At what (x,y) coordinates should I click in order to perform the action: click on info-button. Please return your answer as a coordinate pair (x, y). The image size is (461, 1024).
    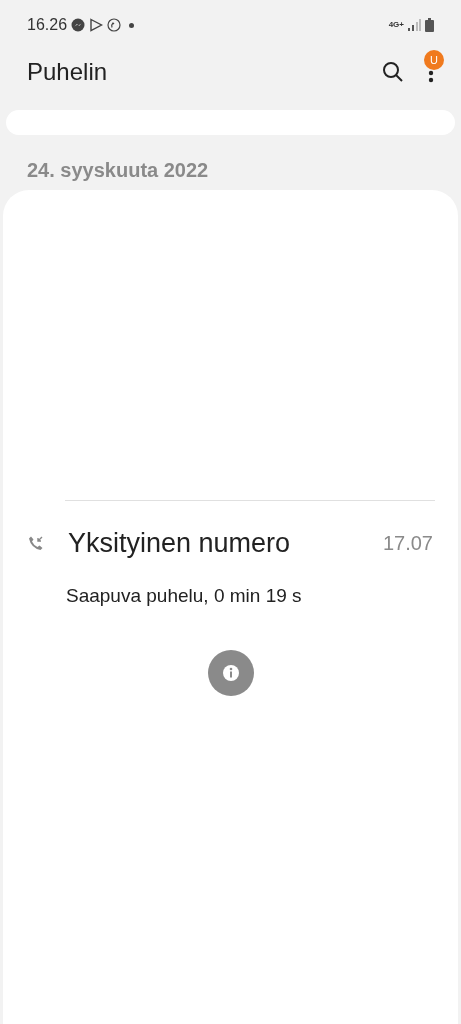
    Looking at the image, I should click on (231, 673).